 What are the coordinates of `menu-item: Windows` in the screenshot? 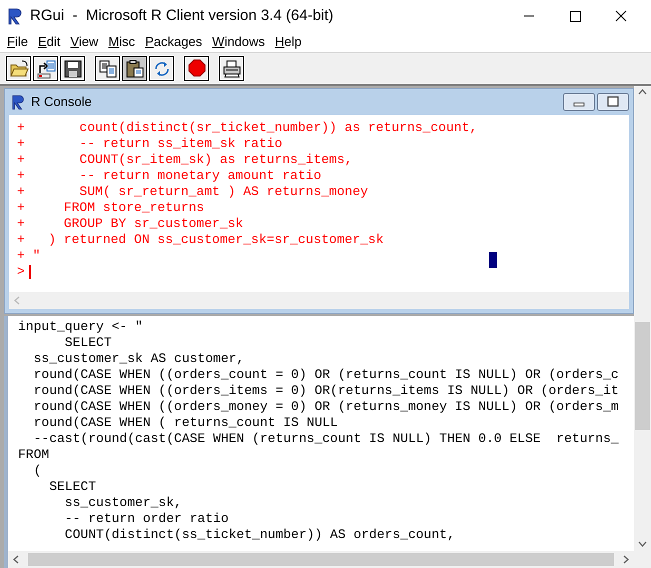 It's located at (238, 42).